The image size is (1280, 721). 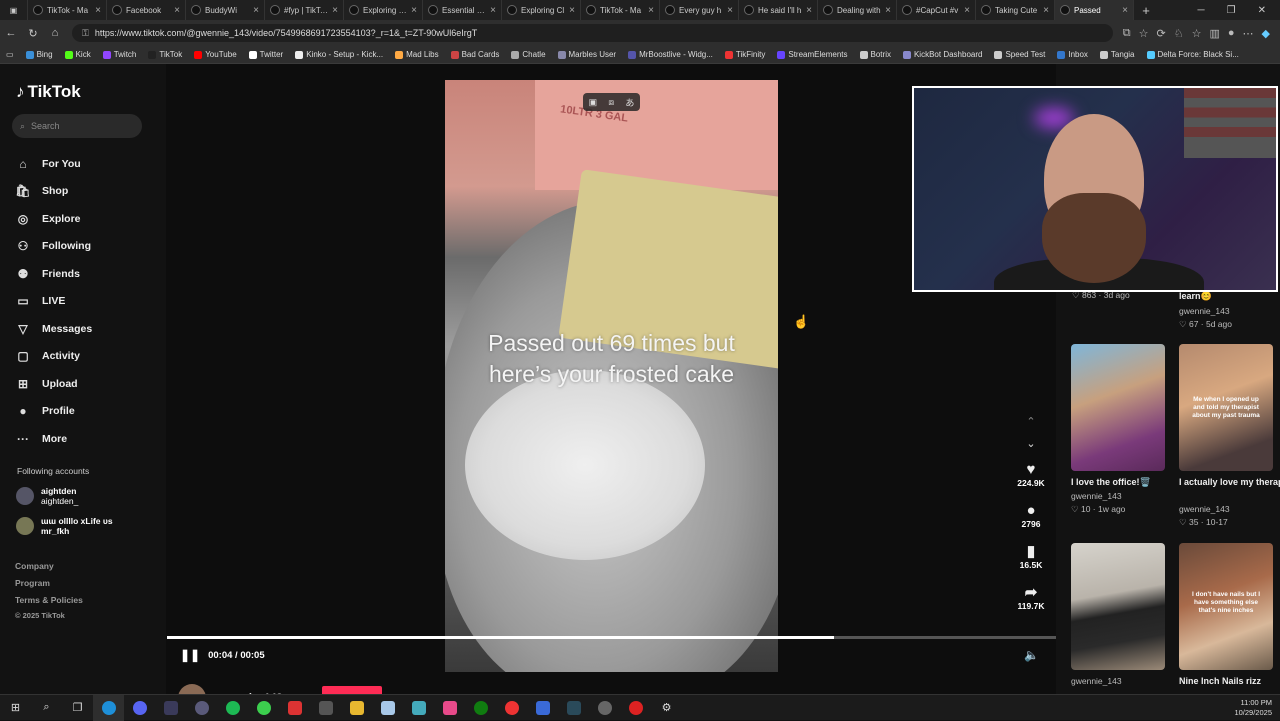 I want to click on menu-dots-icon: ⋯, so click(x=1248, y=33).